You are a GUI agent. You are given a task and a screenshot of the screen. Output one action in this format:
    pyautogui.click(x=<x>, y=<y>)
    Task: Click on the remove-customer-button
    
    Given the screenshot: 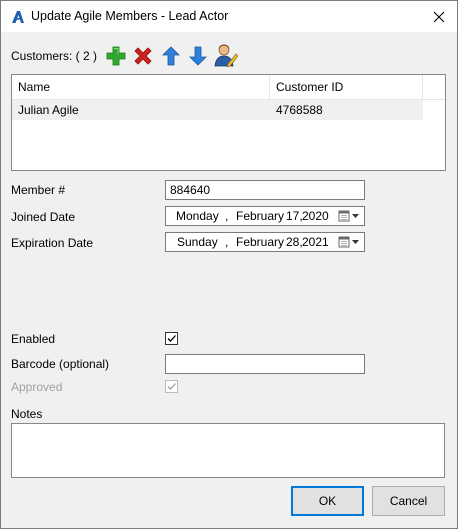 What is the action you would take?
    pyautogui.click(x=143, y=56)
    